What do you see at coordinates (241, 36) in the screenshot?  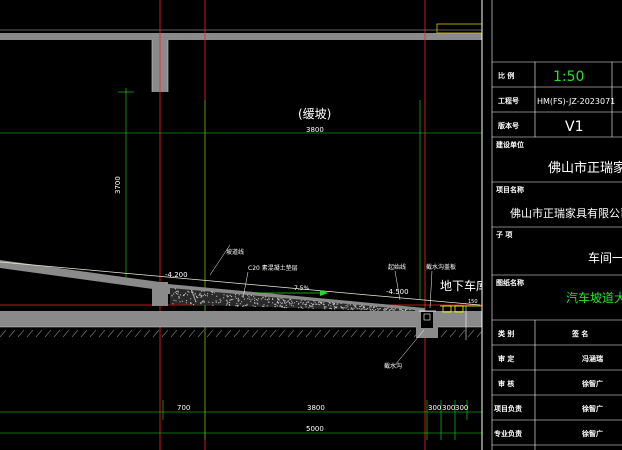 I see `top-slab` at bounding box center [241, 36].